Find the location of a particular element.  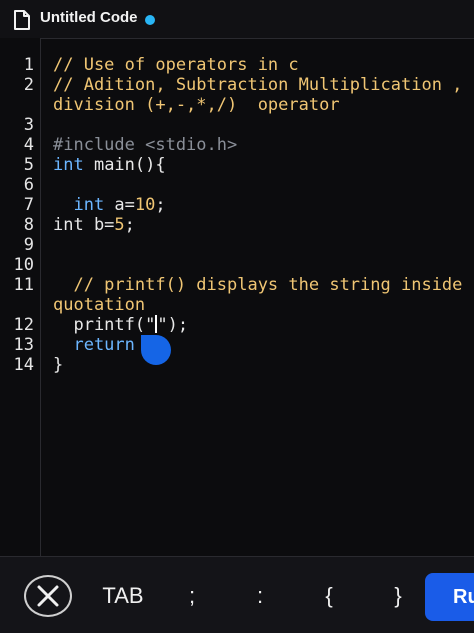

code-token: quotation is located at coordinates (99, 305).